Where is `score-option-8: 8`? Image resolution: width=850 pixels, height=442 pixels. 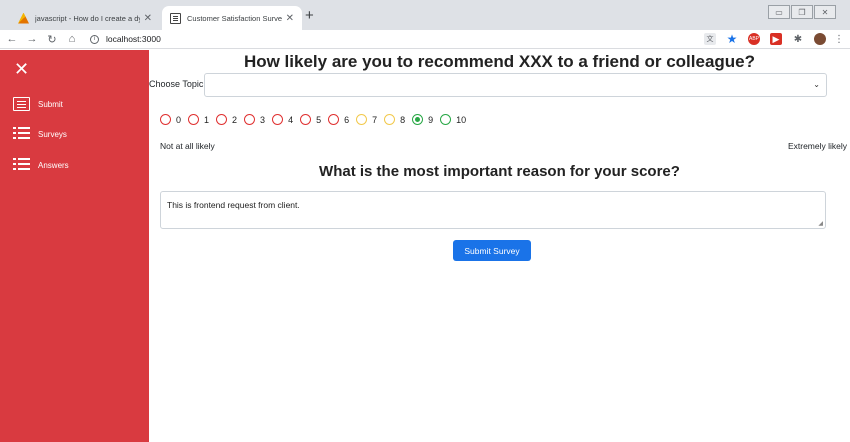 score-option-8: 8 is located at coordinates (394, 119).